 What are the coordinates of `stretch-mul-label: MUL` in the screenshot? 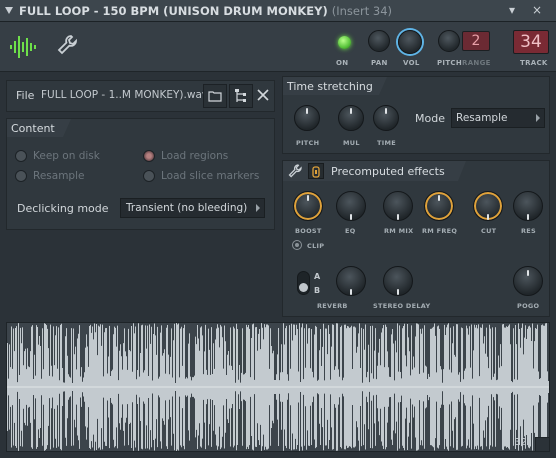 It's located at (351, 143).